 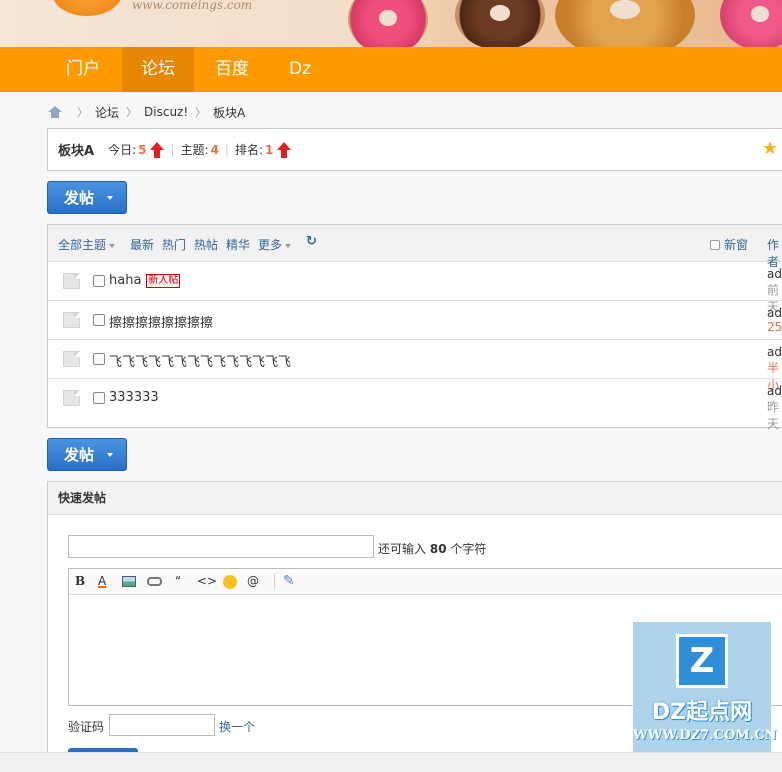 What do you see at coordinates (415, 405) in the screenshot?
I see `thread-row: 333333 ad 昨天` at bounding box center [415, 405].